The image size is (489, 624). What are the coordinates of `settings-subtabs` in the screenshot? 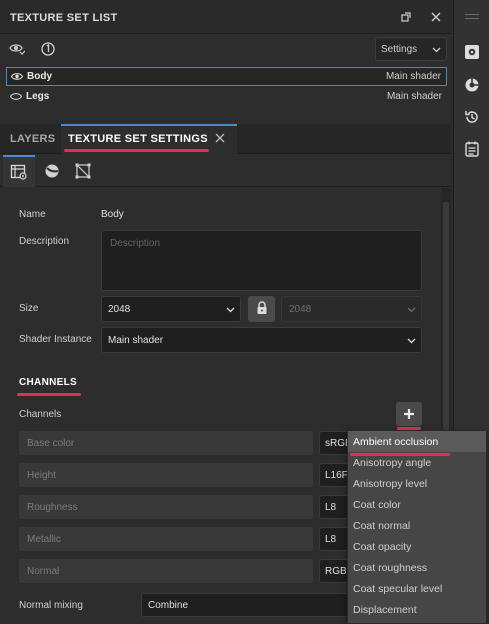 It's located at (225, 171).